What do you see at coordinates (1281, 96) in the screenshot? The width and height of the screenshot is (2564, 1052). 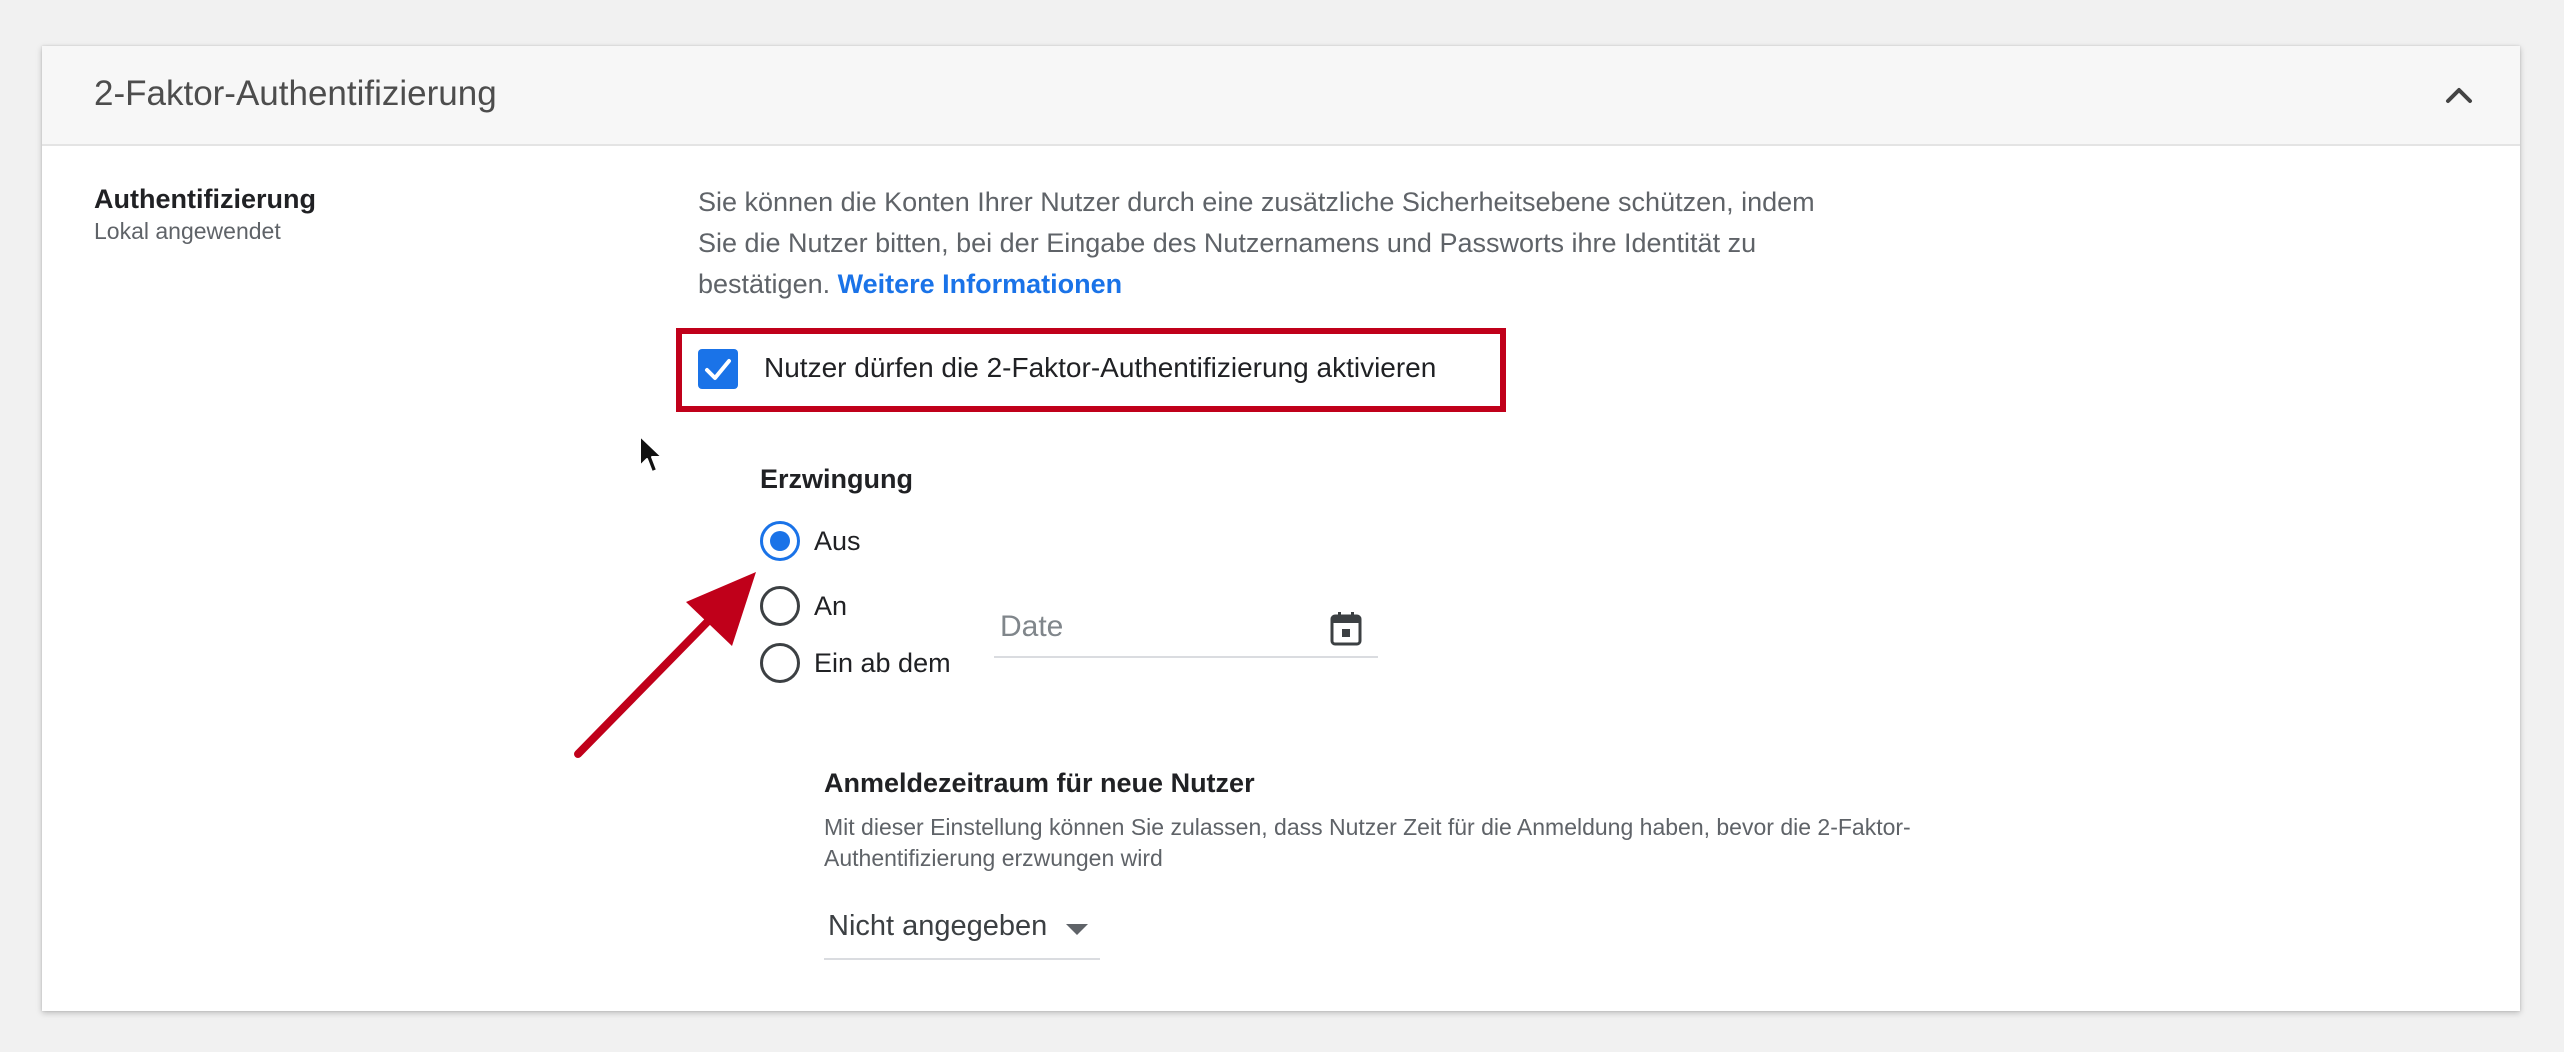 I see `card-header: 2-Faktor-Authentifizierung` at bounding box center [1281, 96].